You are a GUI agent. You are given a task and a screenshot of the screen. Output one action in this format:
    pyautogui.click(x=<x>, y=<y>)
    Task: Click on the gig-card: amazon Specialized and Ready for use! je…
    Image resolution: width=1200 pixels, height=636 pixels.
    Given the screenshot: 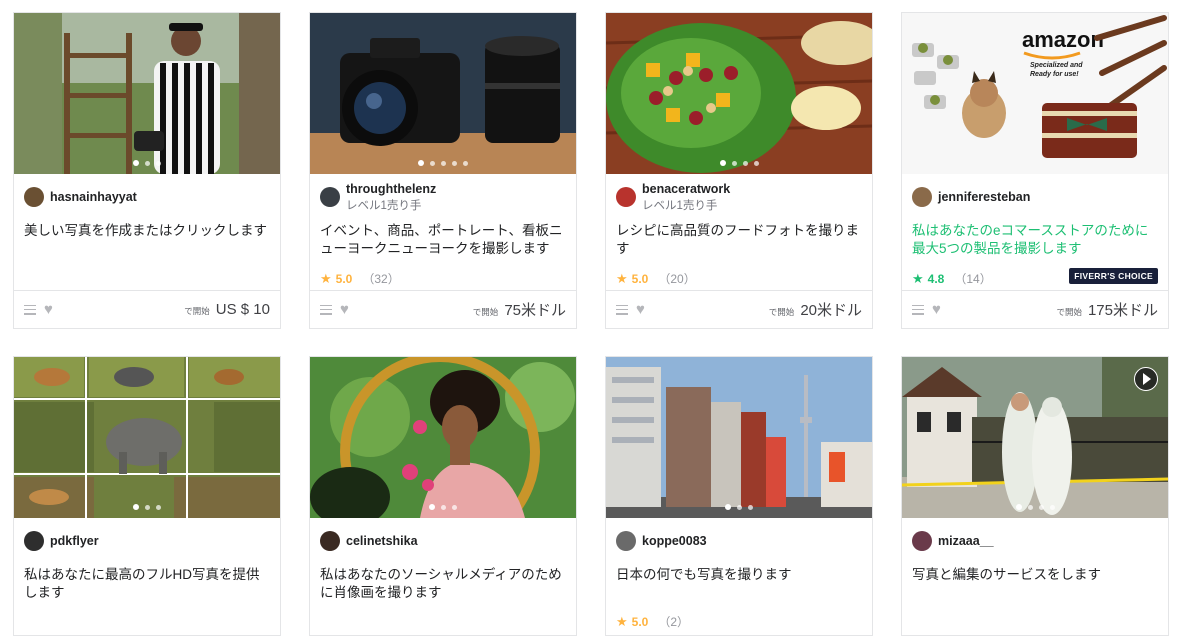 What is the action you would take?
    pyautogui.click(x=1035, y=170)
    